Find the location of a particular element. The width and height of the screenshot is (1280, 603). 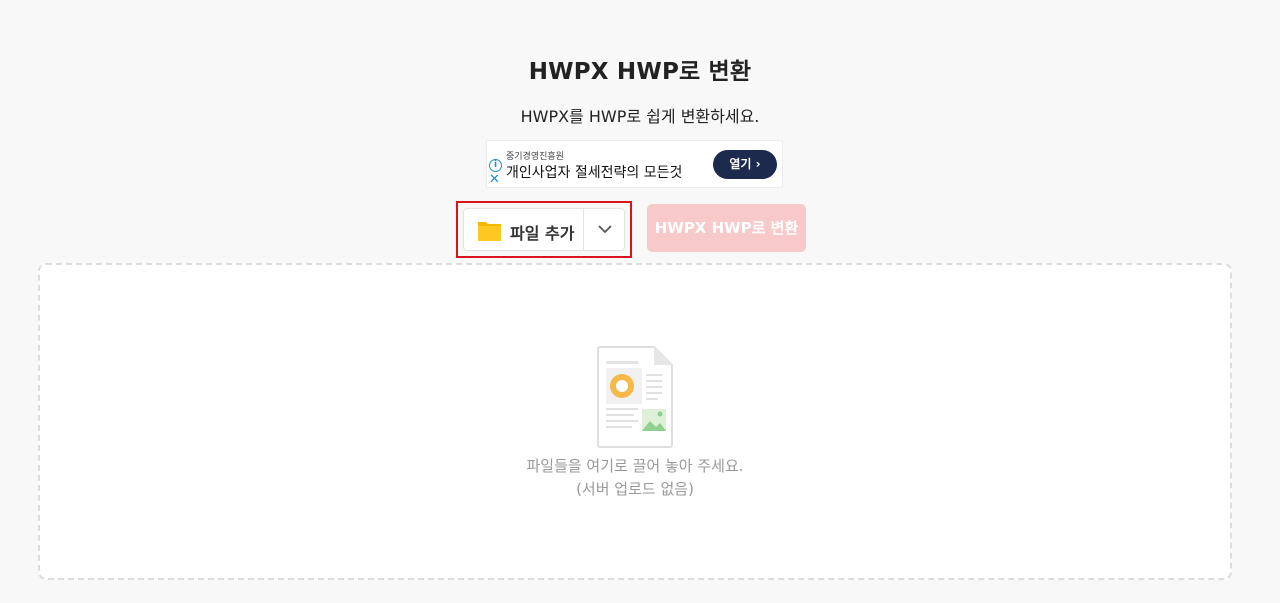

close-icon: ✕ is located at coordinates (494, 179).